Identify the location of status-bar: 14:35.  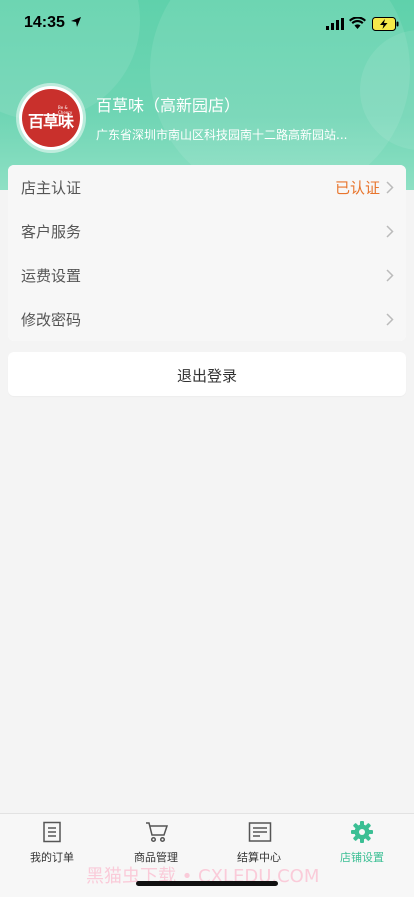
(207, 24).